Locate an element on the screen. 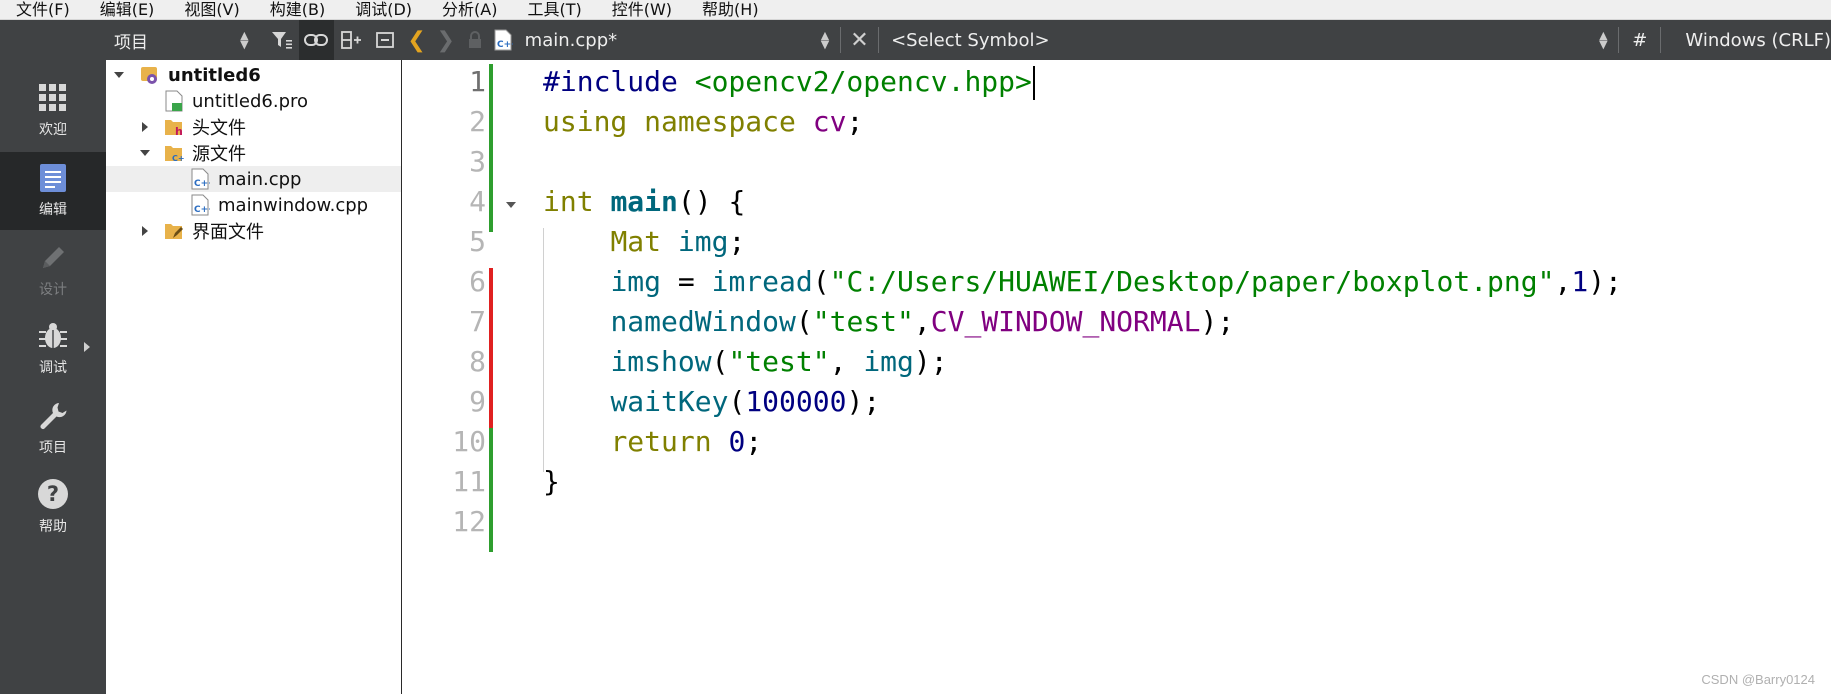 This screenshot has height=694, width=1831. menu-file: 文件(F) is located at coordinates (39, 9).